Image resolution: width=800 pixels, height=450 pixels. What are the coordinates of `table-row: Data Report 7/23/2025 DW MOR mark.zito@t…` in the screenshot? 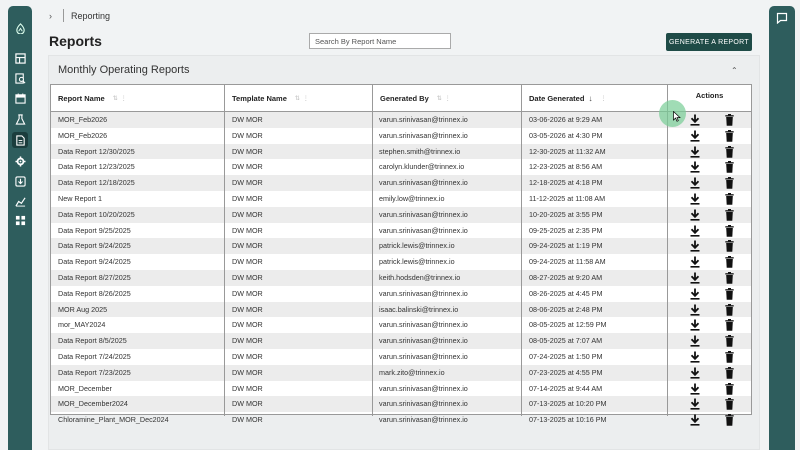 It's located at (401, 372).